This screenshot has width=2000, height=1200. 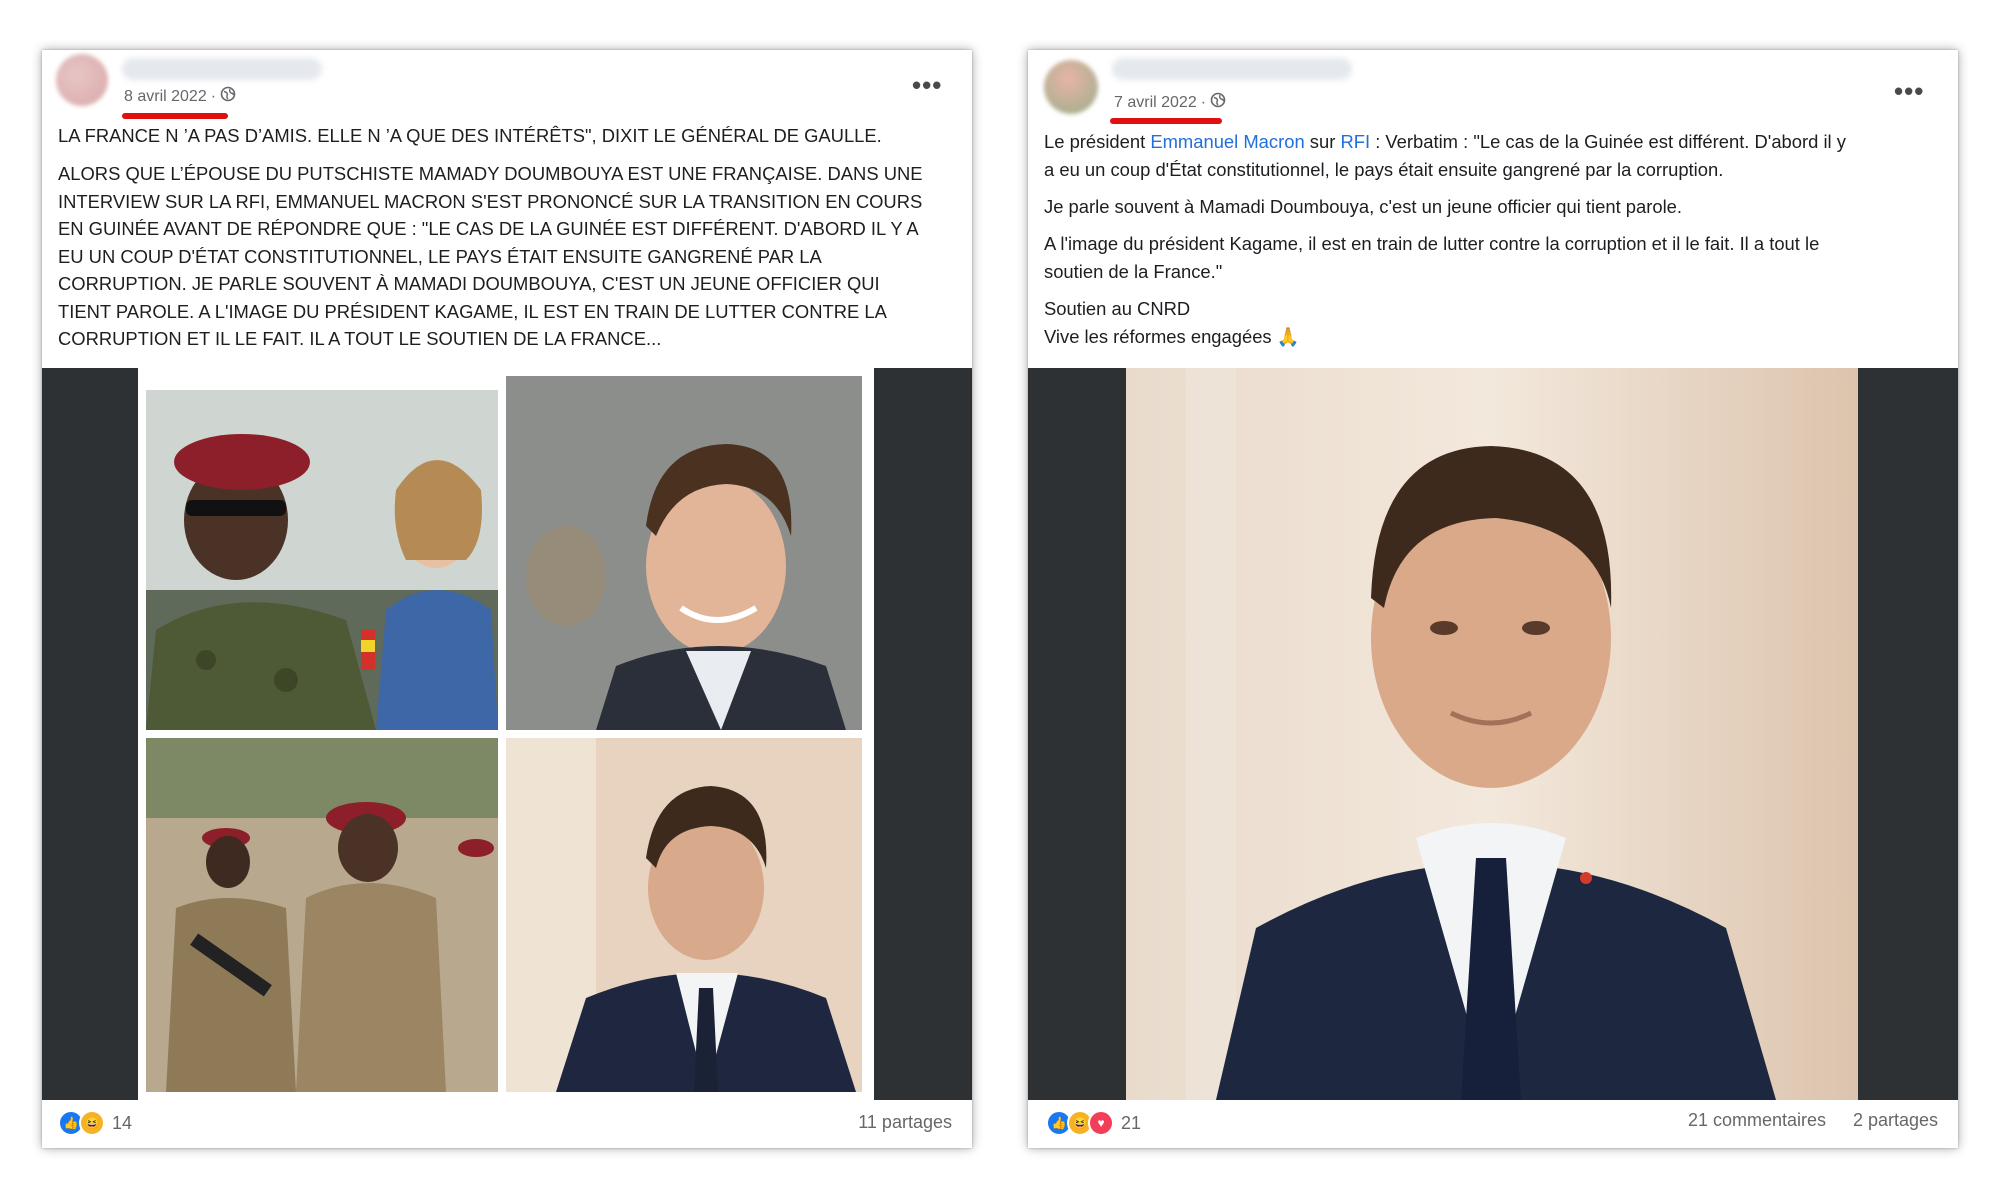 I want to click on text-line: Vive les réformes engagées 🙏, so click(x=1494, y=337).